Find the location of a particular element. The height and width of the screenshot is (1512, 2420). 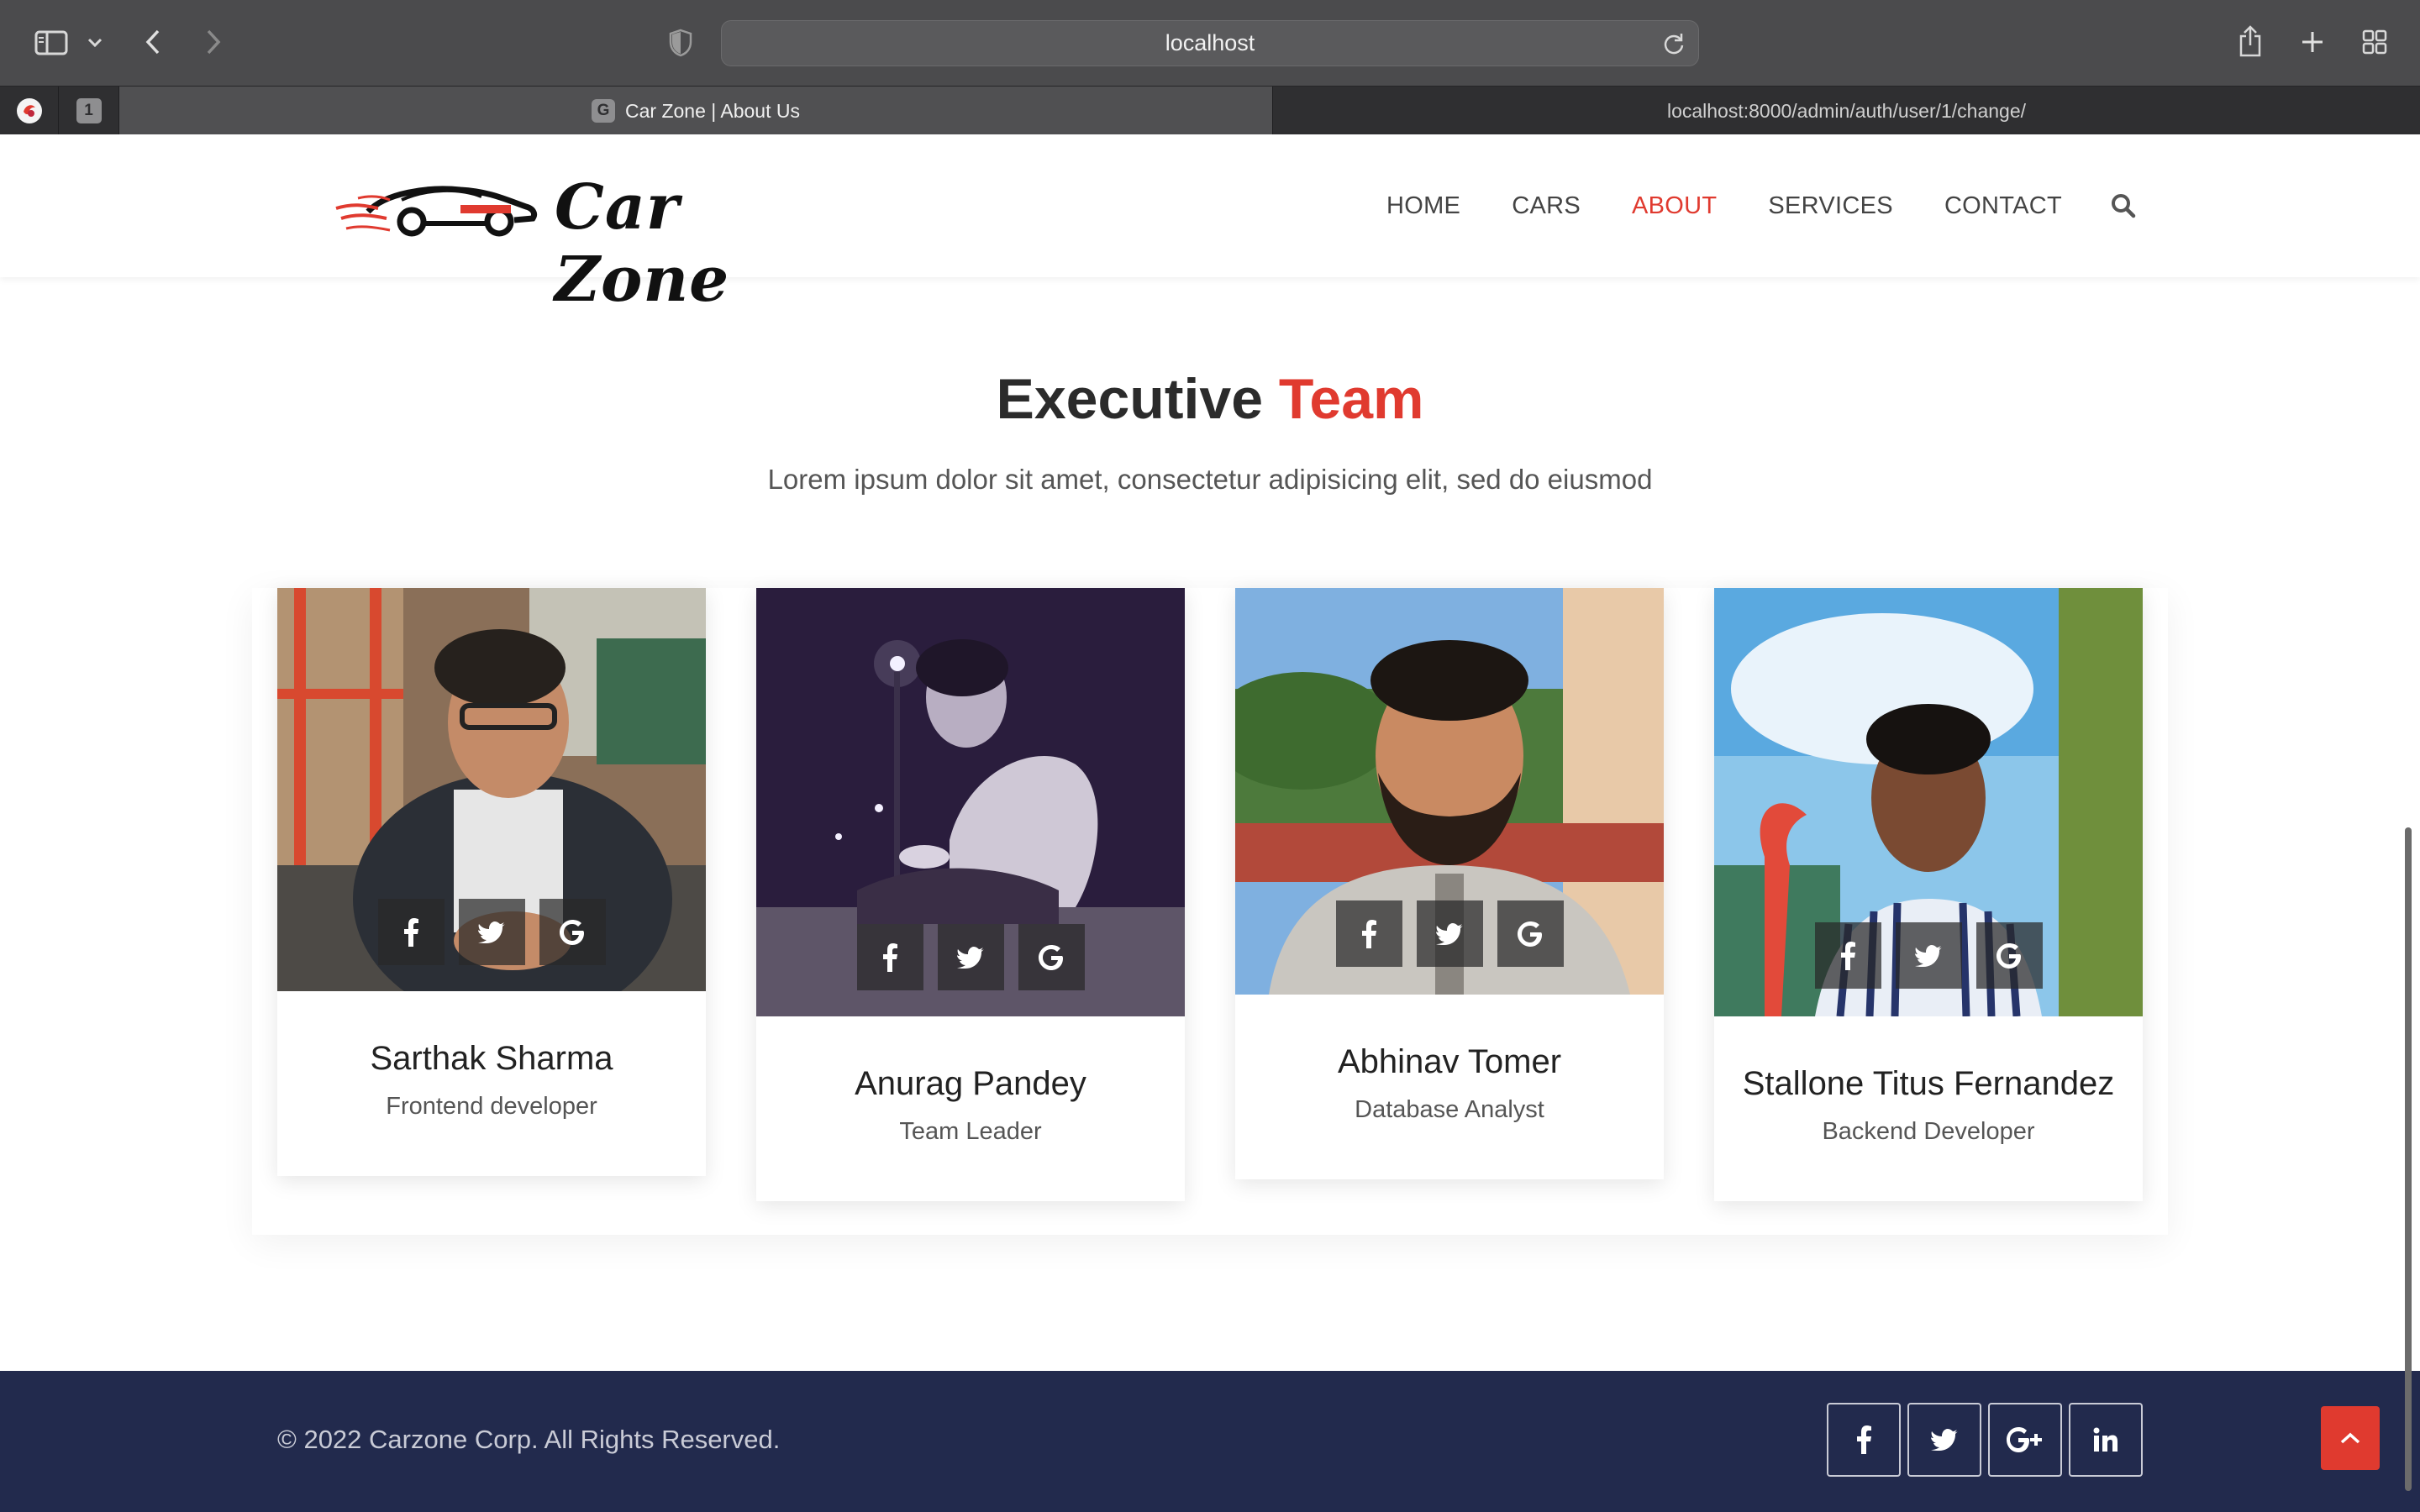

main-nav: HOME CARS ABOUT SERVICES CONTACT is located at coordinates (1761, 205).